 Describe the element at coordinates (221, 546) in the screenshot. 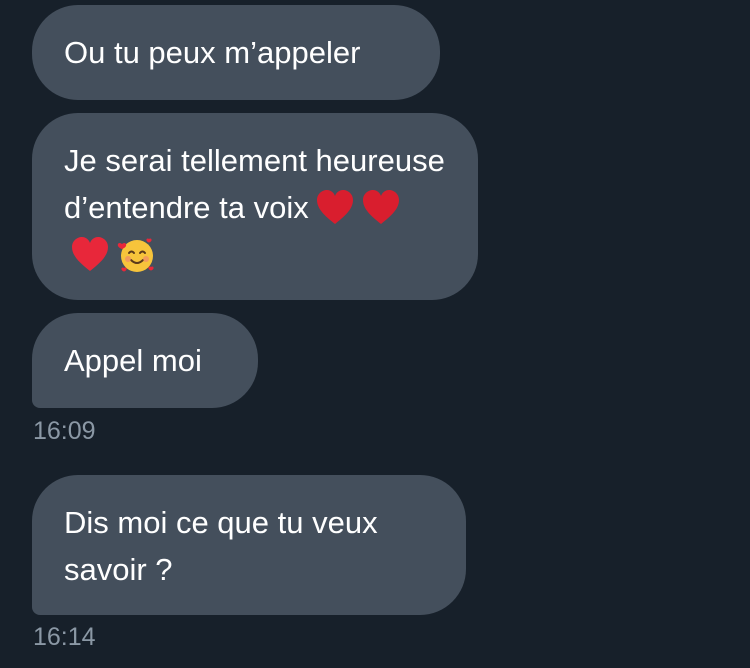

I see `message-text: Dis moi ce que tu veux savoir ?` at that location.